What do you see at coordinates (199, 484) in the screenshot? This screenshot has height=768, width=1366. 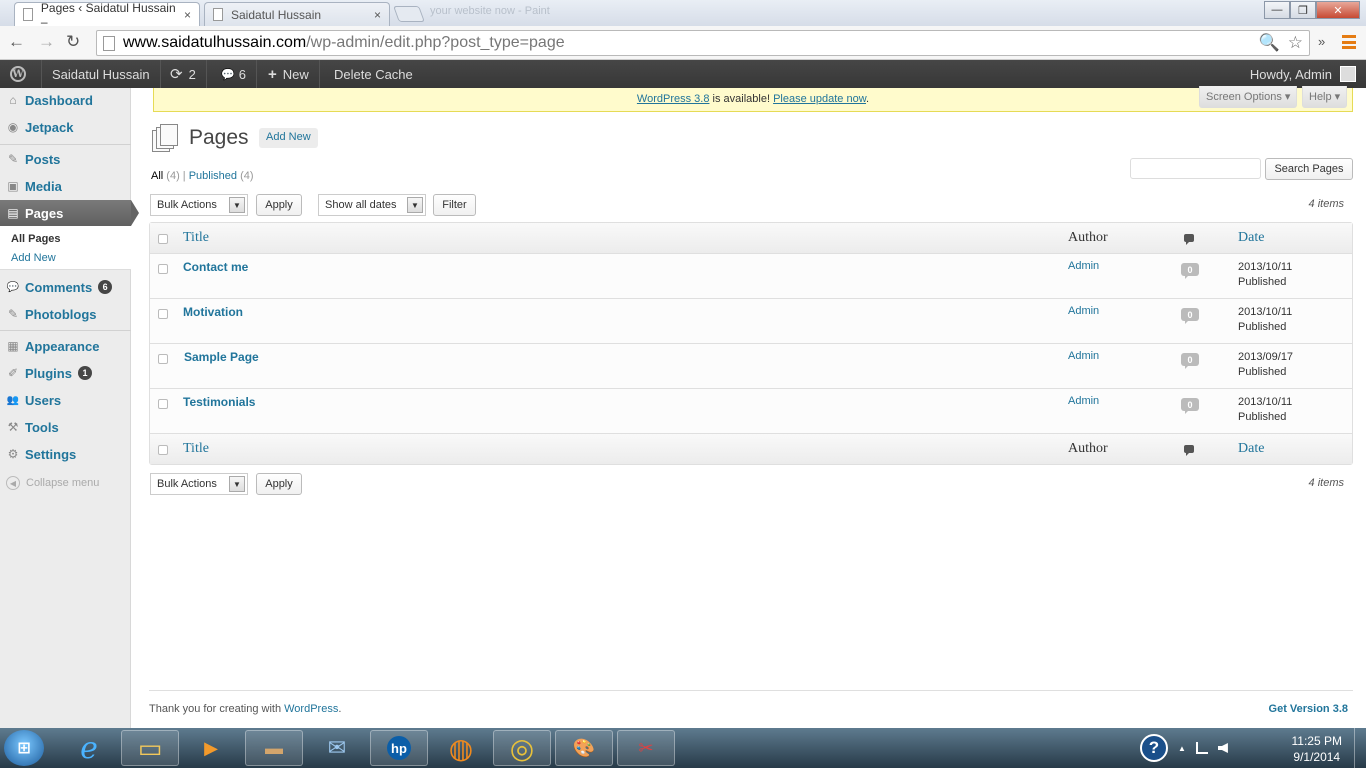 I see `bulk-actions-select-bottom: Bulk Actions ▼` at bounding box center [199, 484].